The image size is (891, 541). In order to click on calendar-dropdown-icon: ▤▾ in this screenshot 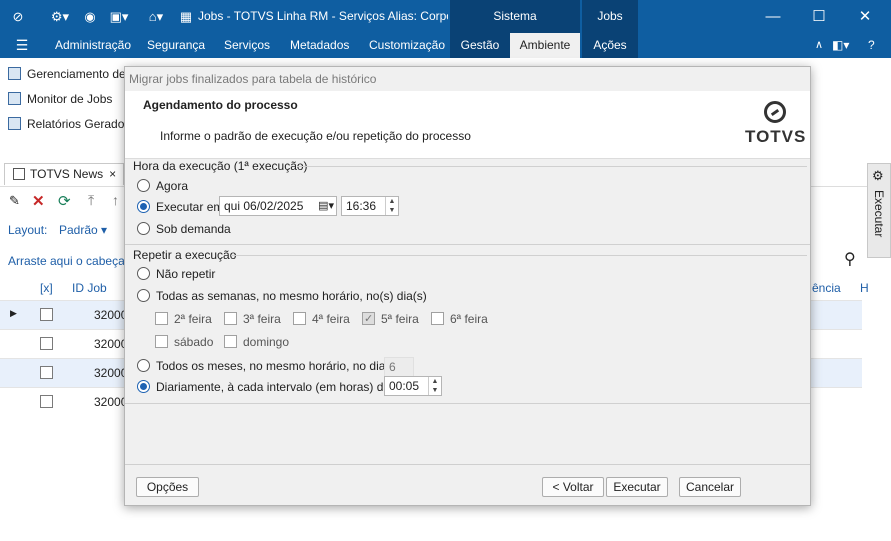, I will do `click(326, 206)`.